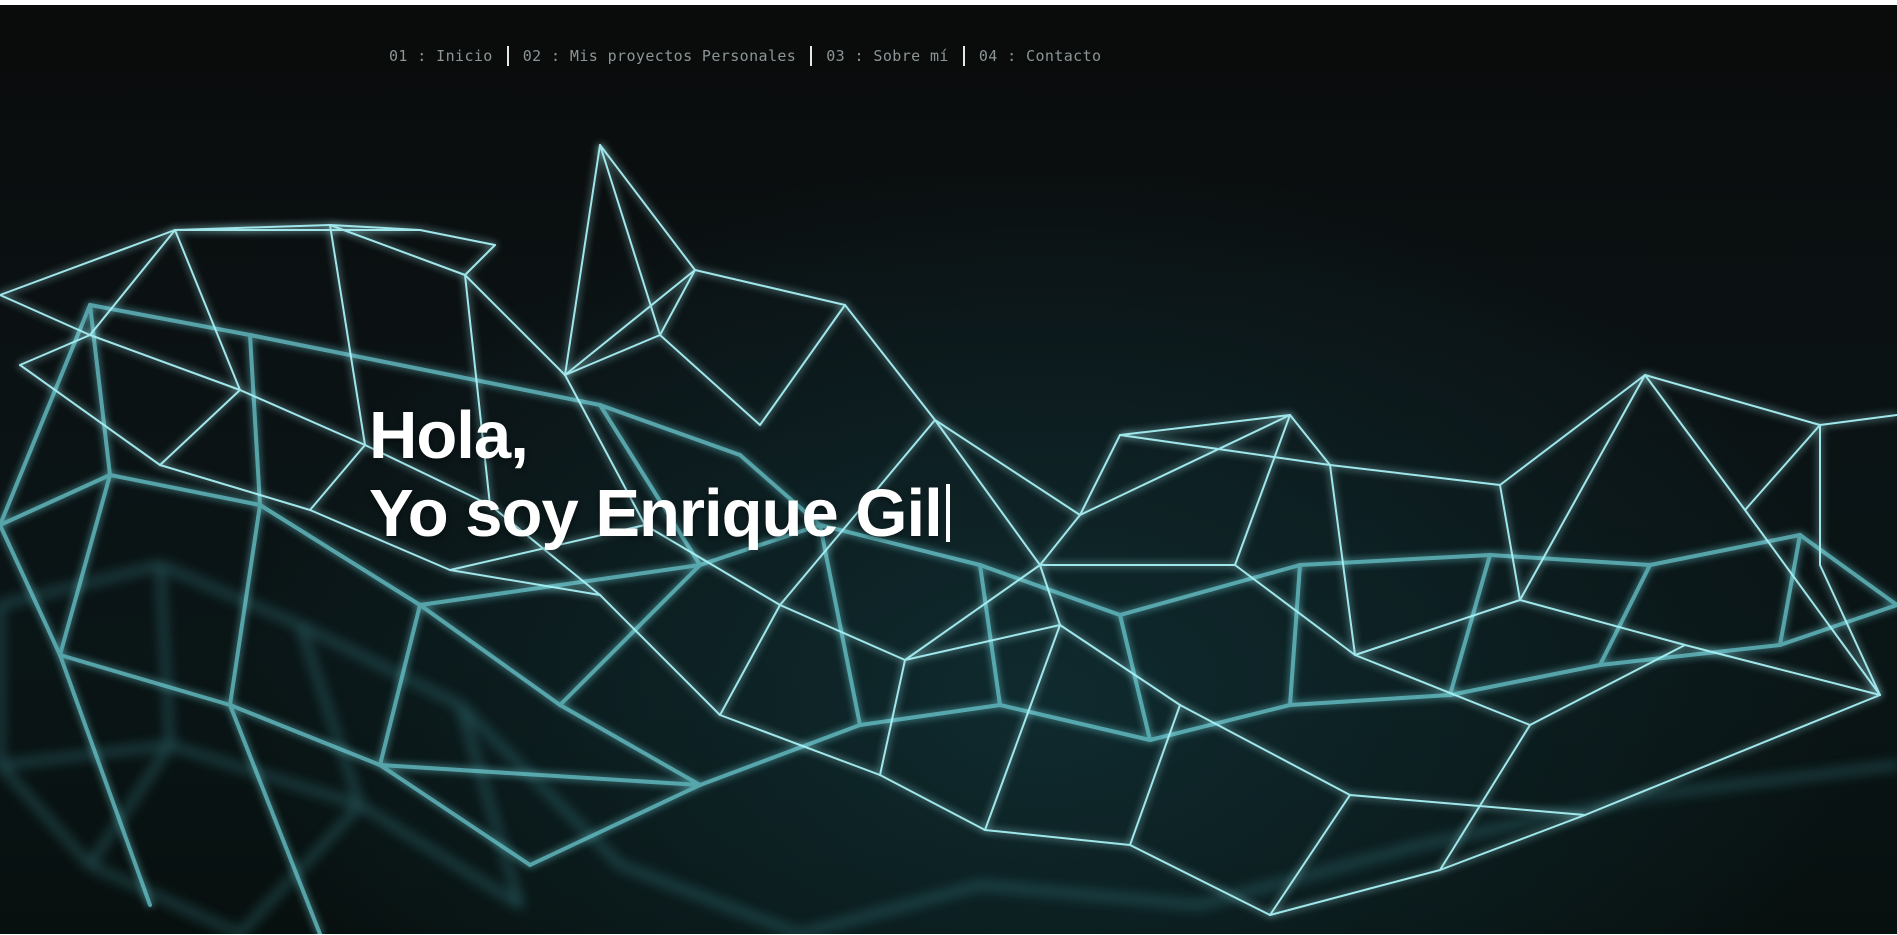 This screenshot has width=1897, height=935. What do you see at coordinates (449, 435) in the screenshot?
I see `hero-greeting: Hola,` at bounding box center [449, 435].